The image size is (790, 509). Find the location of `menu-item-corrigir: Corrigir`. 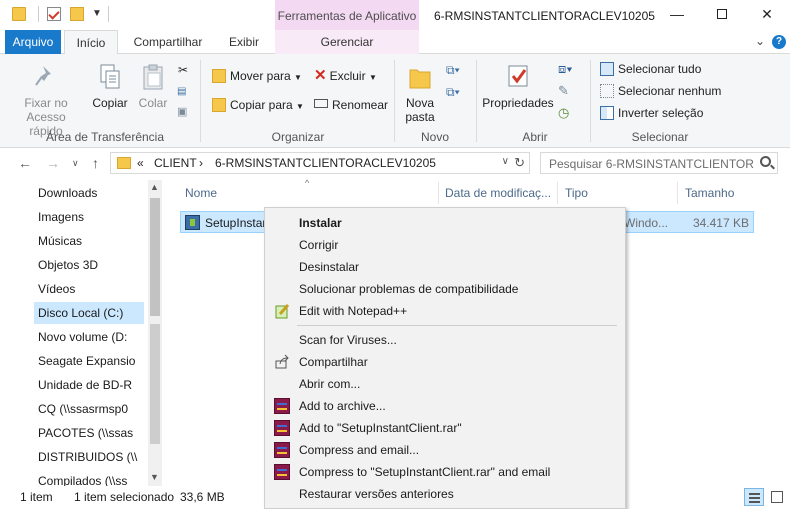

menu-item-corrigir: Corrigir is located at coordinates (445, 245).